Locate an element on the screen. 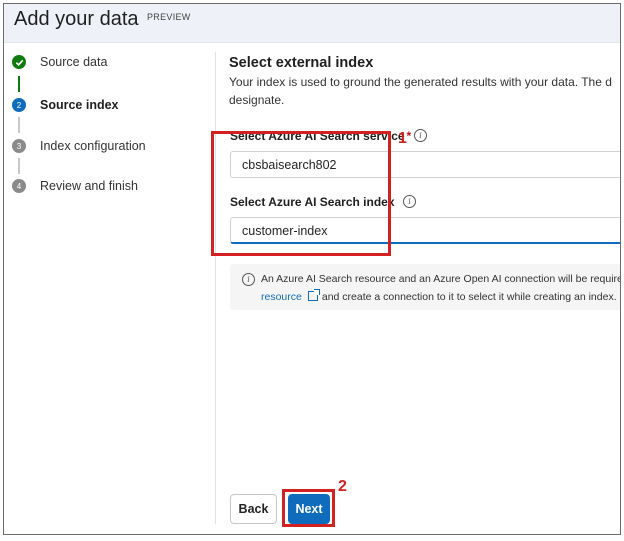 Image resolution: width=624 pixels, height=541 pixels. step-number-icon: 4 is located at coordinates (19, 186).